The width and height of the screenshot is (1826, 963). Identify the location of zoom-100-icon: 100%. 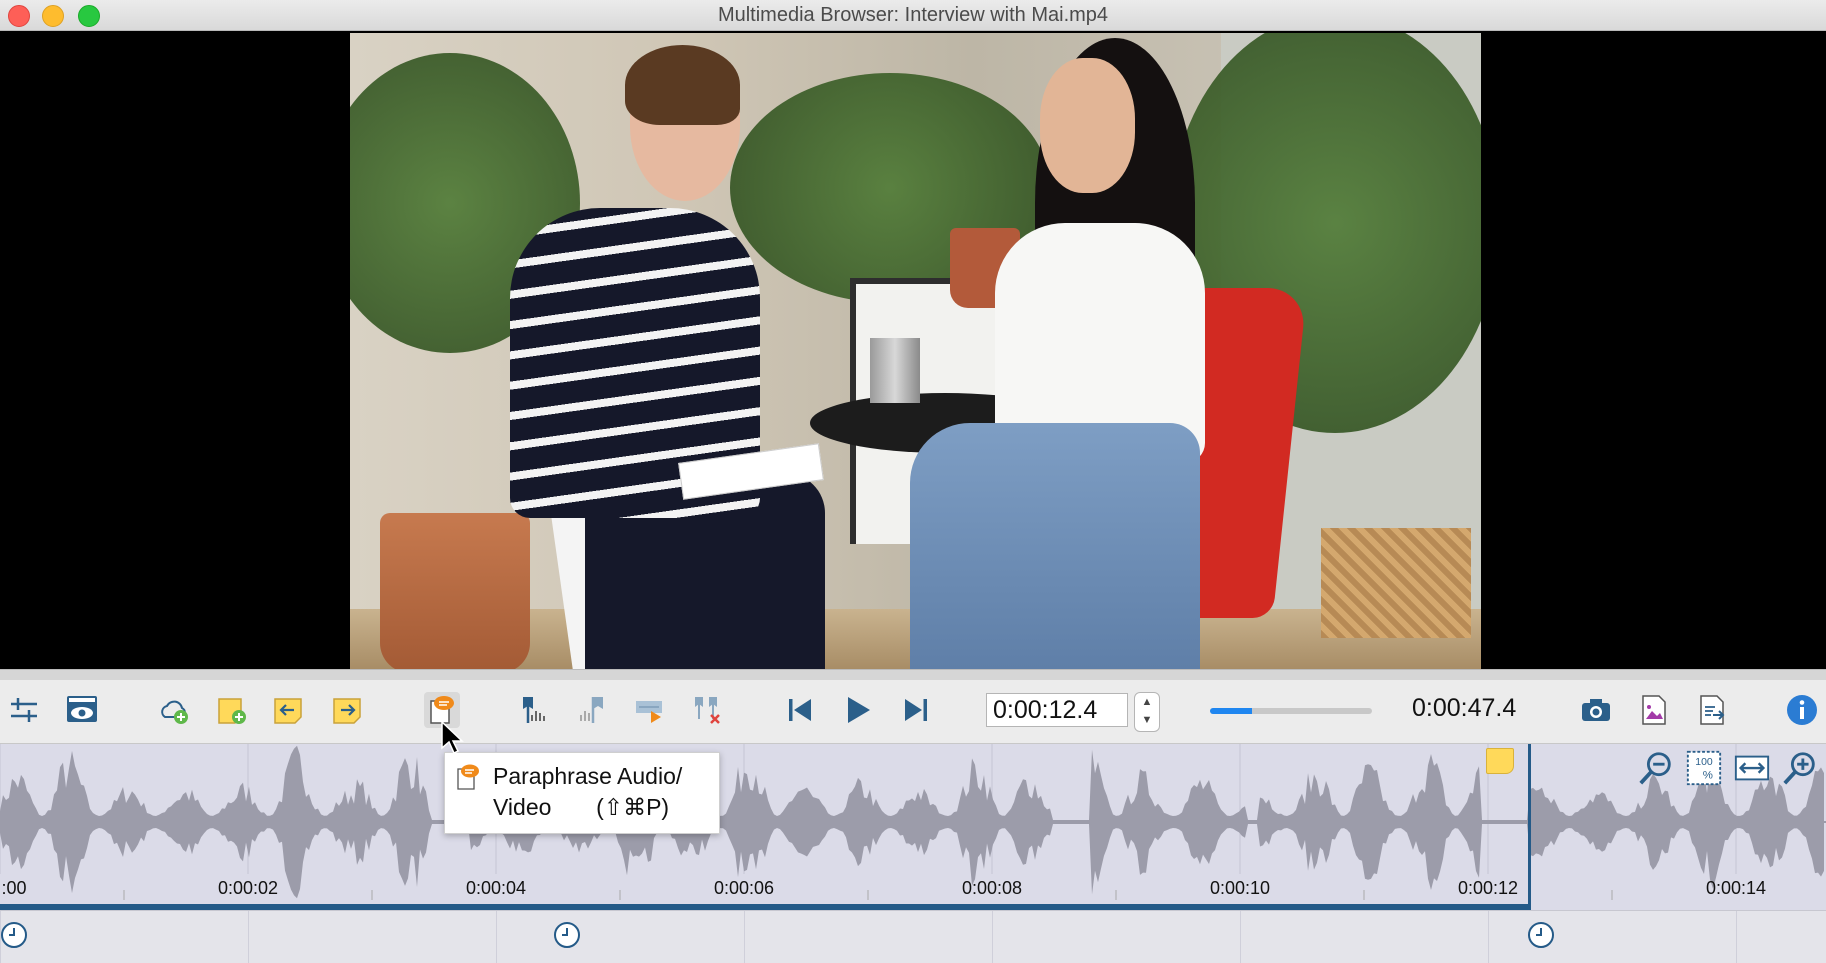
(1704, 768).